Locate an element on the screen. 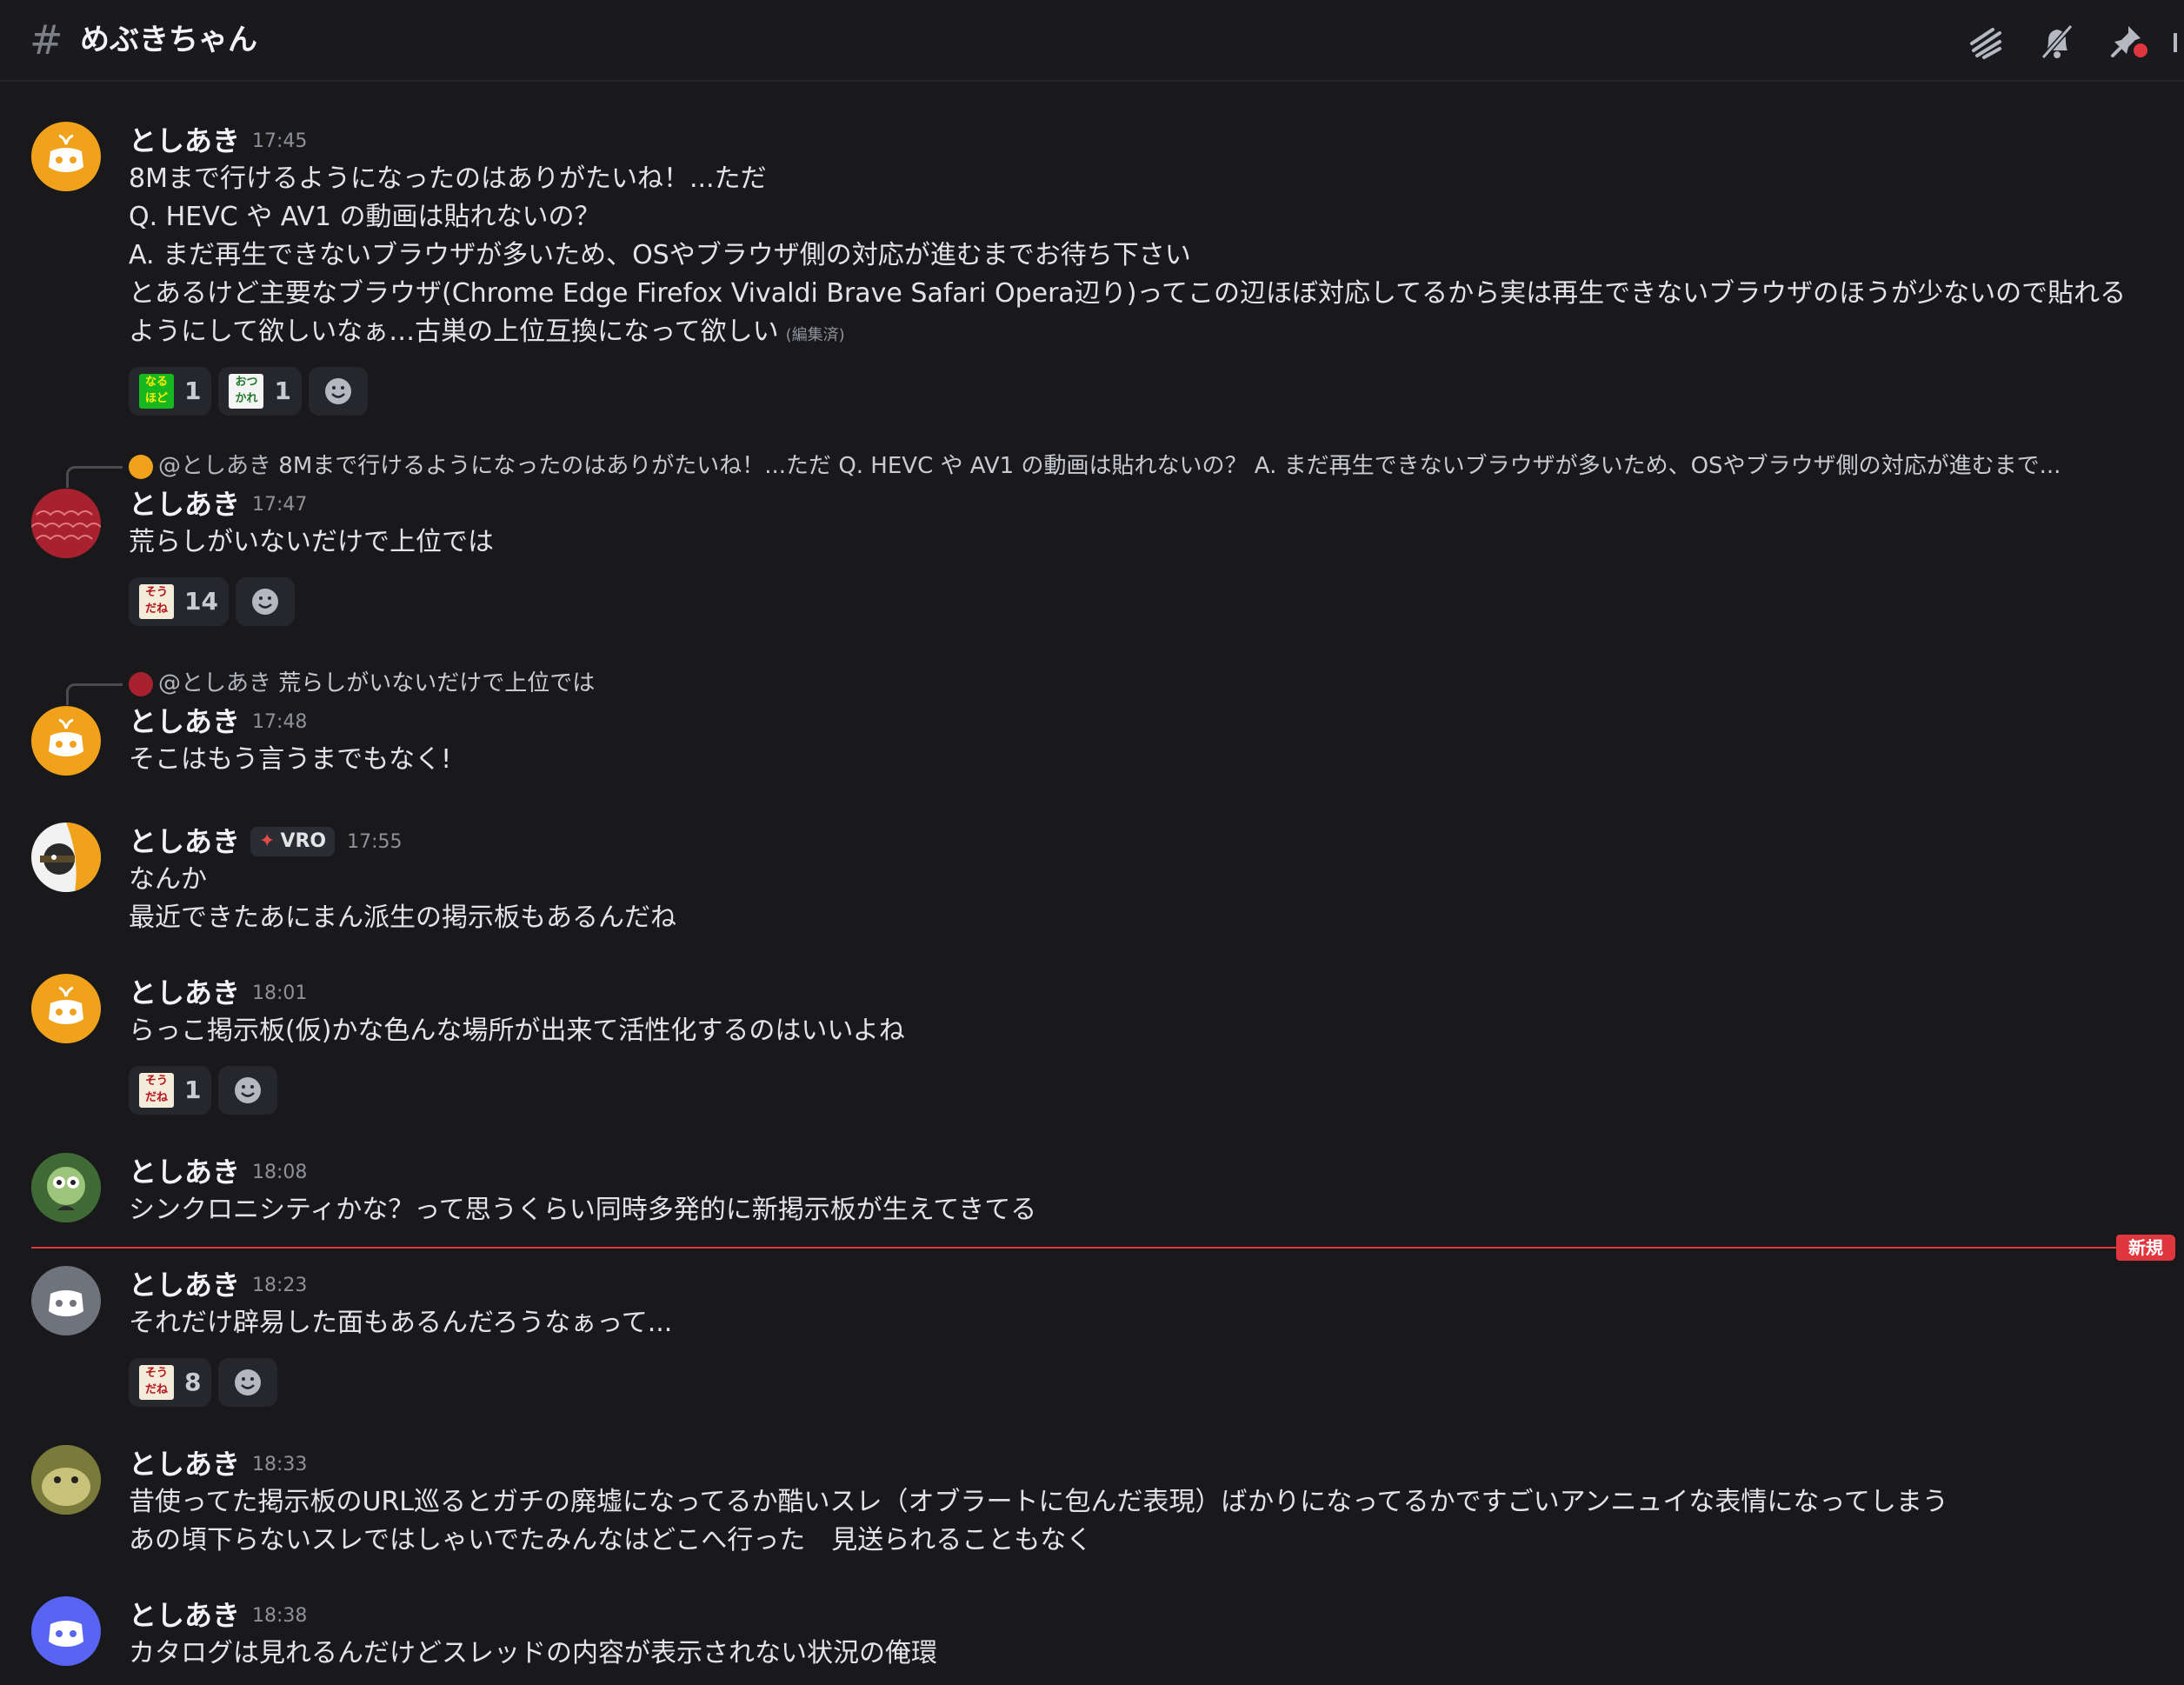 The image size is (2184, 1685). reaction-soudane: そう だね 14 is located at coordinates (179, 601).